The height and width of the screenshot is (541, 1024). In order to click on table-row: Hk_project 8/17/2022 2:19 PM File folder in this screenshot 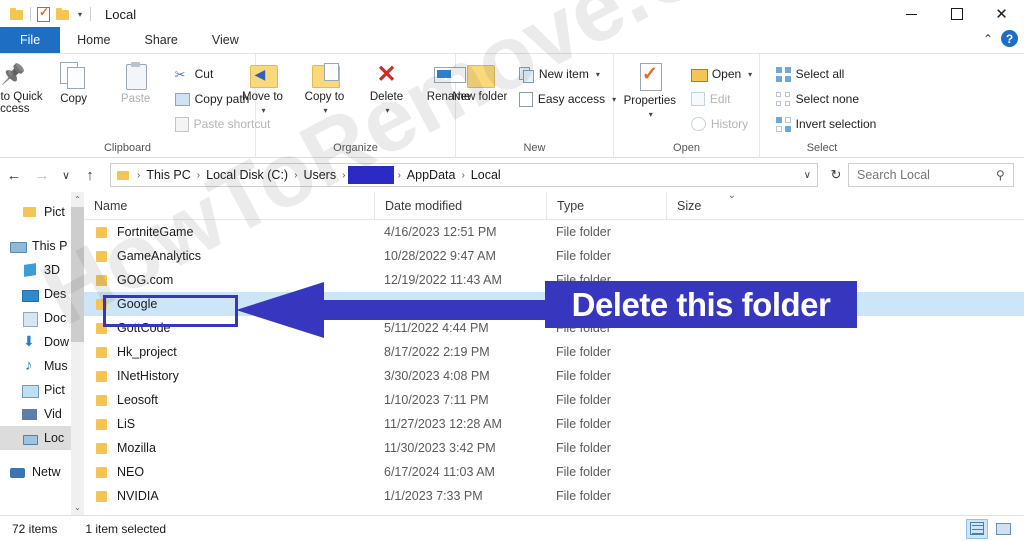, I will do `click(554, 352)`.